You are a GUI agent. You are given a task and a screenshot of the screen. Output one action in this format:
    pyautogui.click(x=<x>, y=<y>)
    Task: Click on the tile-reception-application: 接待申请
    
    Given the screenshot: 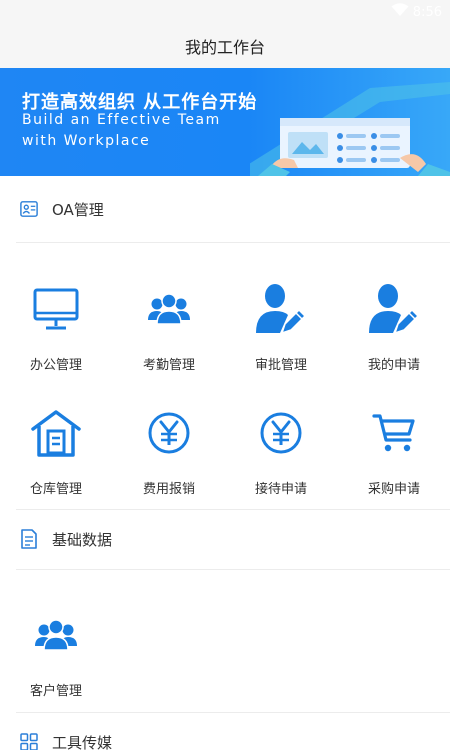 What is the action you would take?
    pyautogui.click(x=281, y=451)
    